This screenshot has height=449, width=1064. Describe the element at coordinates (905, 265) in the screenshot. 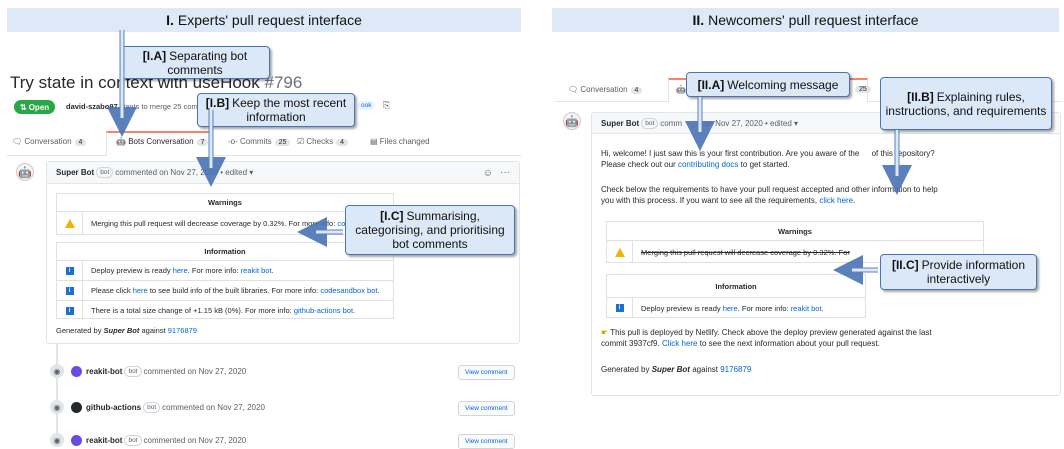

I see `callout-iic-tag: [II.C]` at that location.